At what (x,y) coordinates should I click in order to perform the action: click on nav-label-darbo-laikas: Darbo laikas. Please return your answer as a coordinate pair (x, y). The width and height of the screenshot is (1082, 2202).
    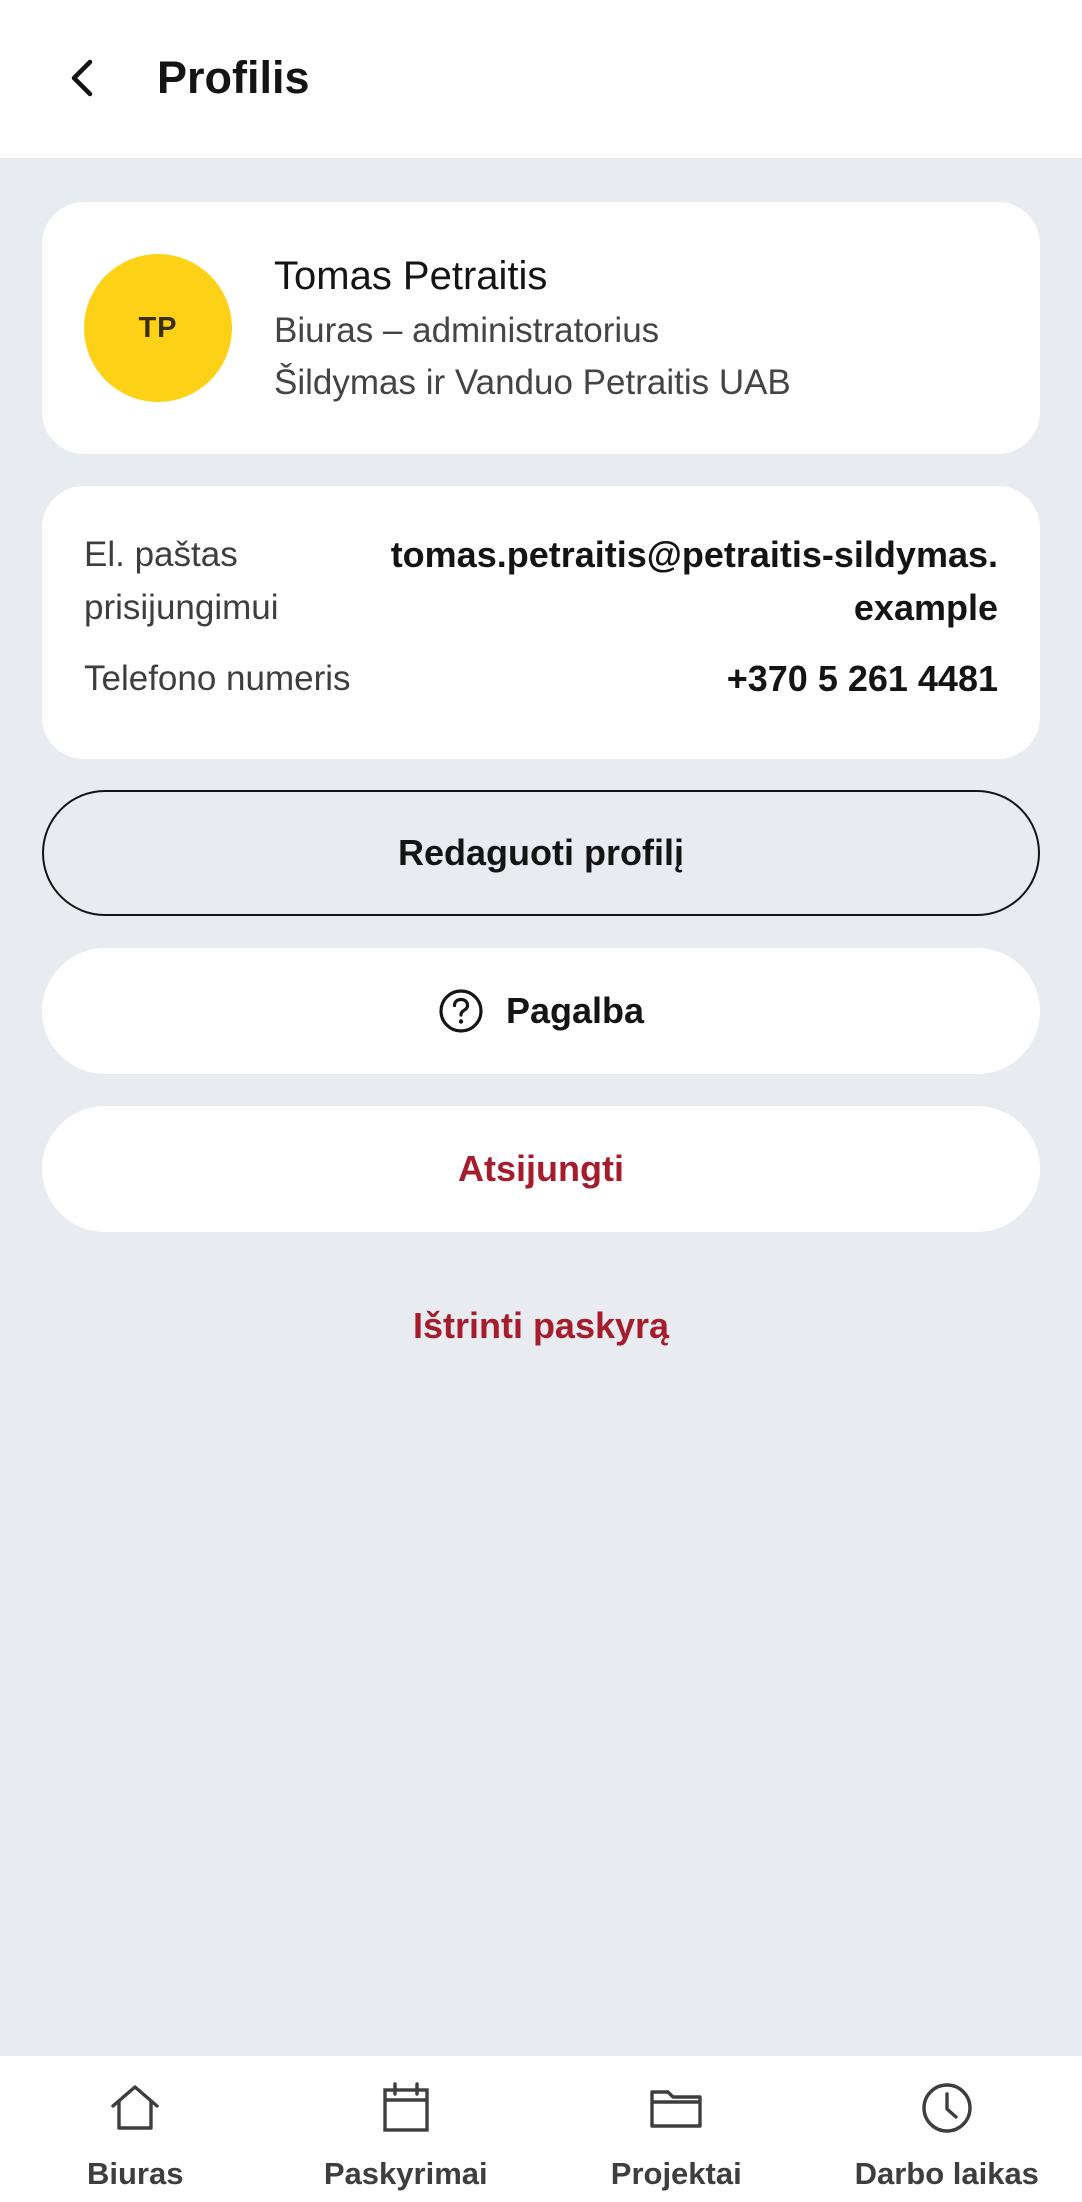
    Looking at the image, I should click on (946, 2173).